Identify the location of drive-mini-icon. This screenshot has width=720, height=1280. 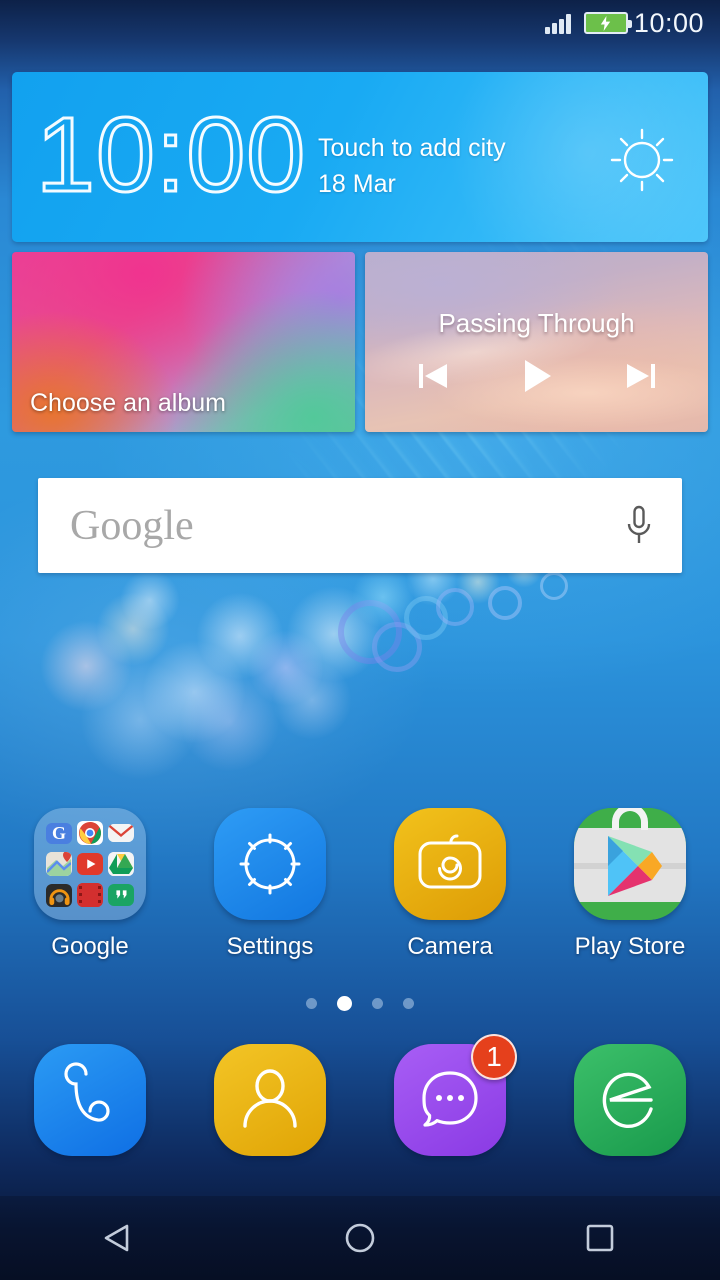
(121, 864).